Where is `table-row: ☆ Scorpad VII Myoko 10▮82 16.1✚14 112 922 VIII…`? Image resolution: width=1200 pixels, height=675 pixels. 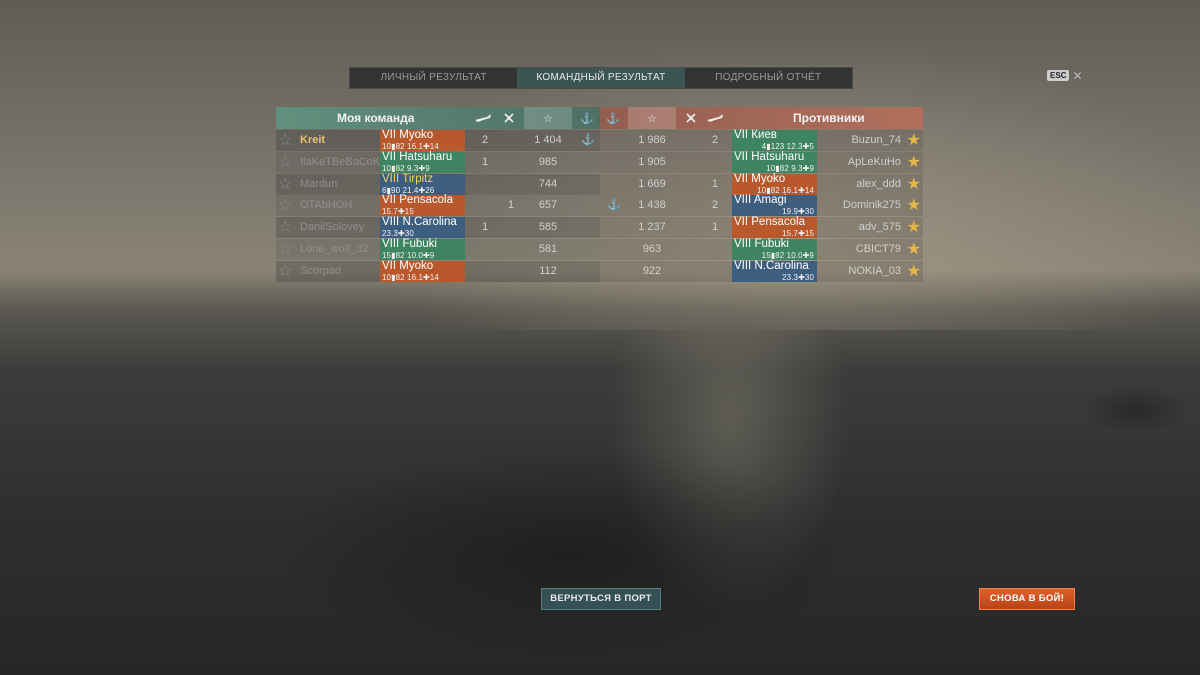 table-row: ☆ Scorpad VII Myoko 10▮82 16.1✚14 112 922 VIII… is located at coordinates (599, 270).